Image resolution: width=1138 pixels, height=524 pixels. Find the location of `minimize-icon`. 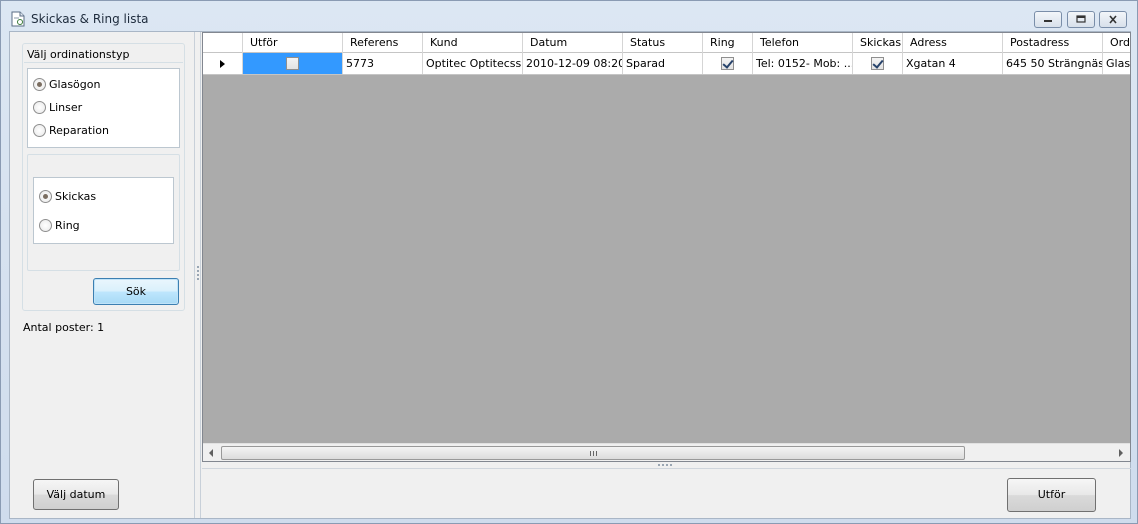

minimize-icon is located at coordinates (1048, 21).